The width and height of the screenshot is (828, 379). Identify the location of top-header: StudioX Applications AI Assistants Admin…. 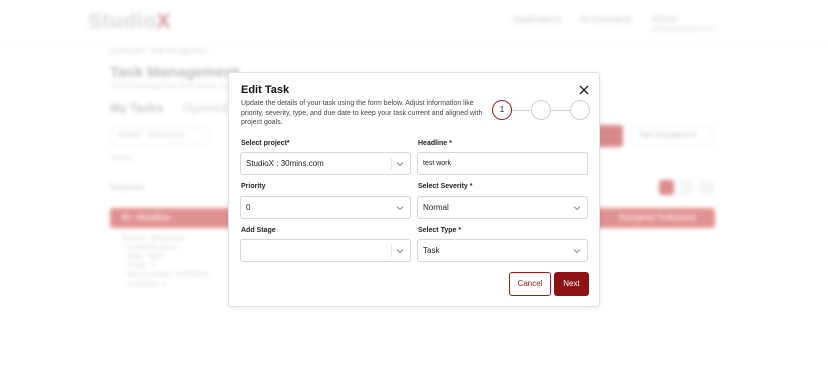
(414, 21).